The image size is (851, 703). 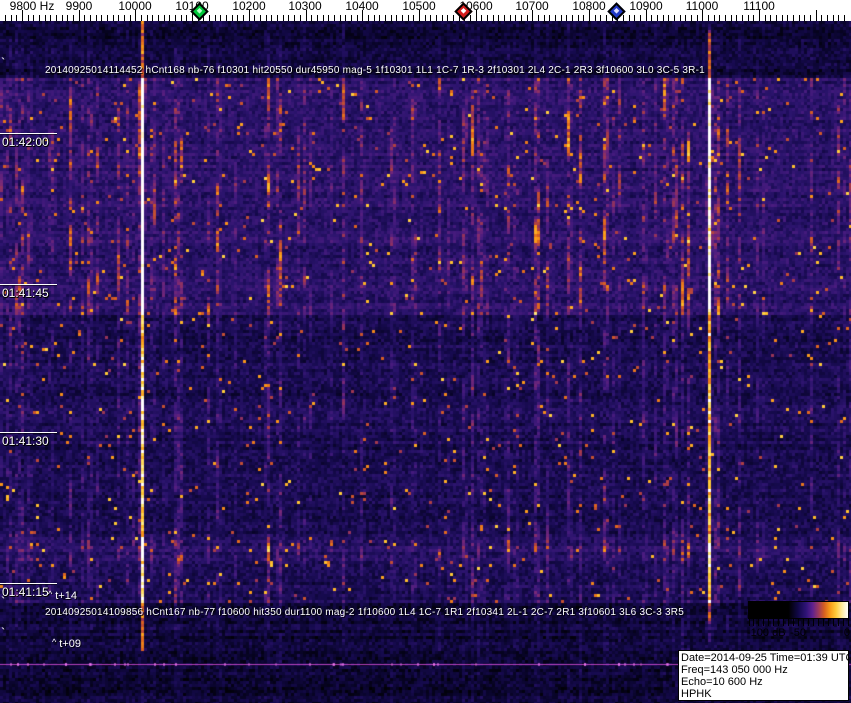 I want to click on ruler-label-10300: 10300, so click(x=305, y=6).